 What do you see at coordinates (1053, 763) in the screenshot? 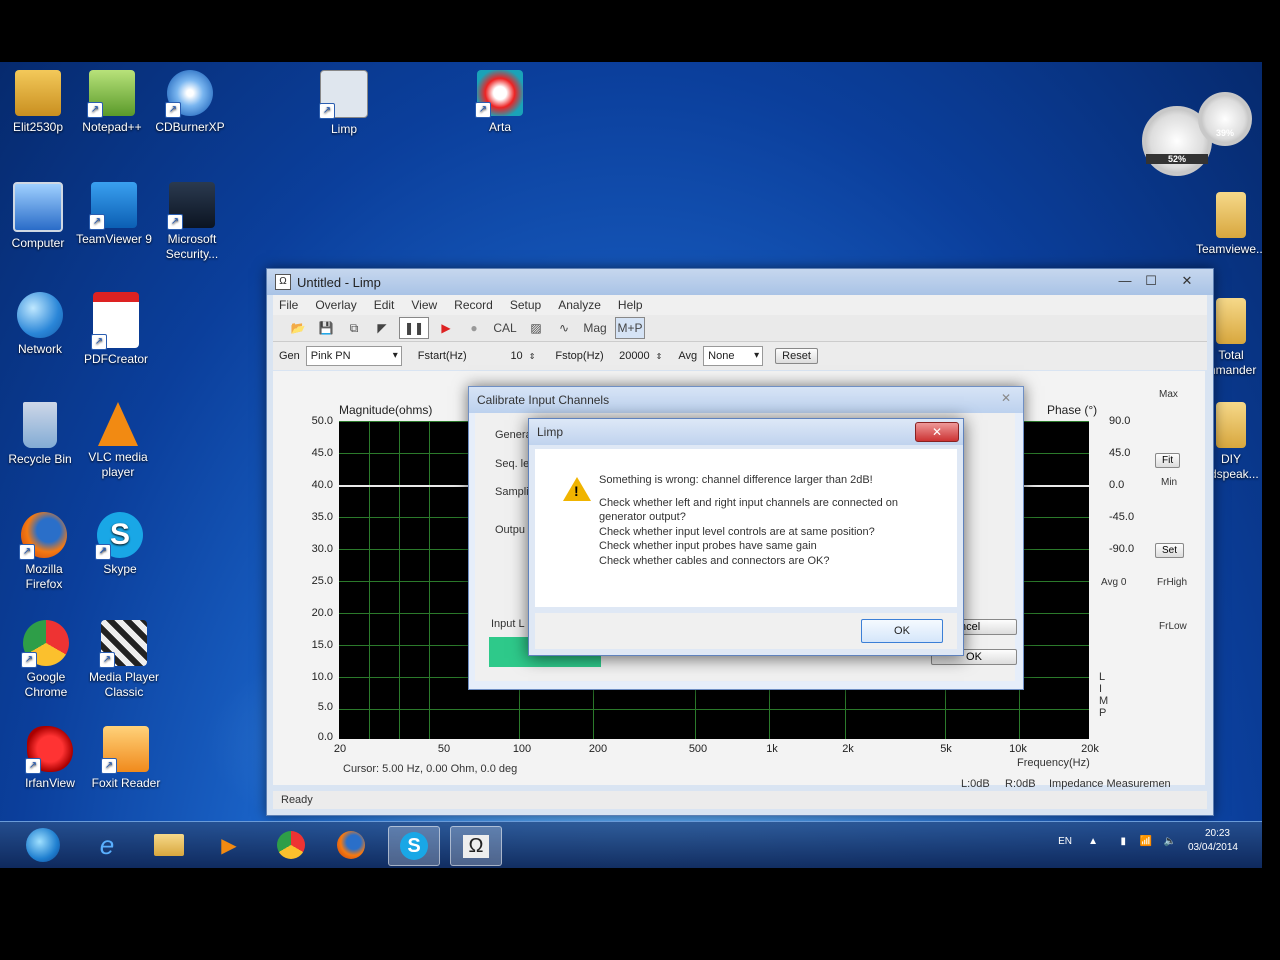
I see `x-axis-title: Frequency(Hz)` at bounding box center [1053, 763].